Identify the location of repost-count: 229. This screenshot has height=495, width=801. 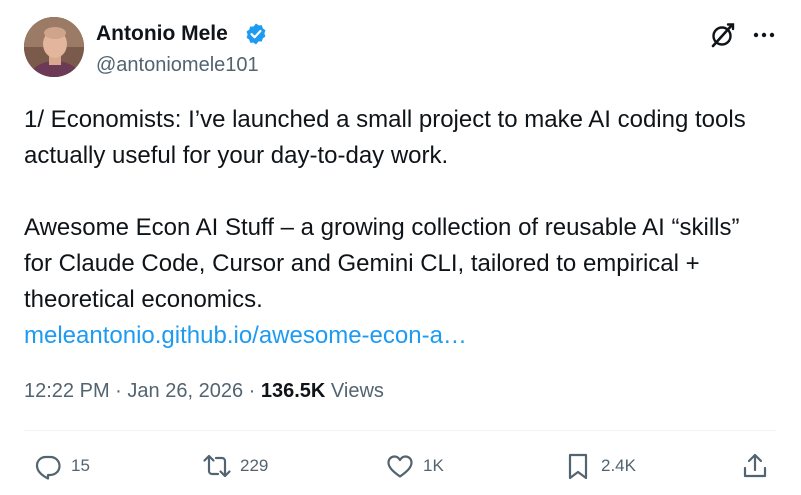
(254, 465).